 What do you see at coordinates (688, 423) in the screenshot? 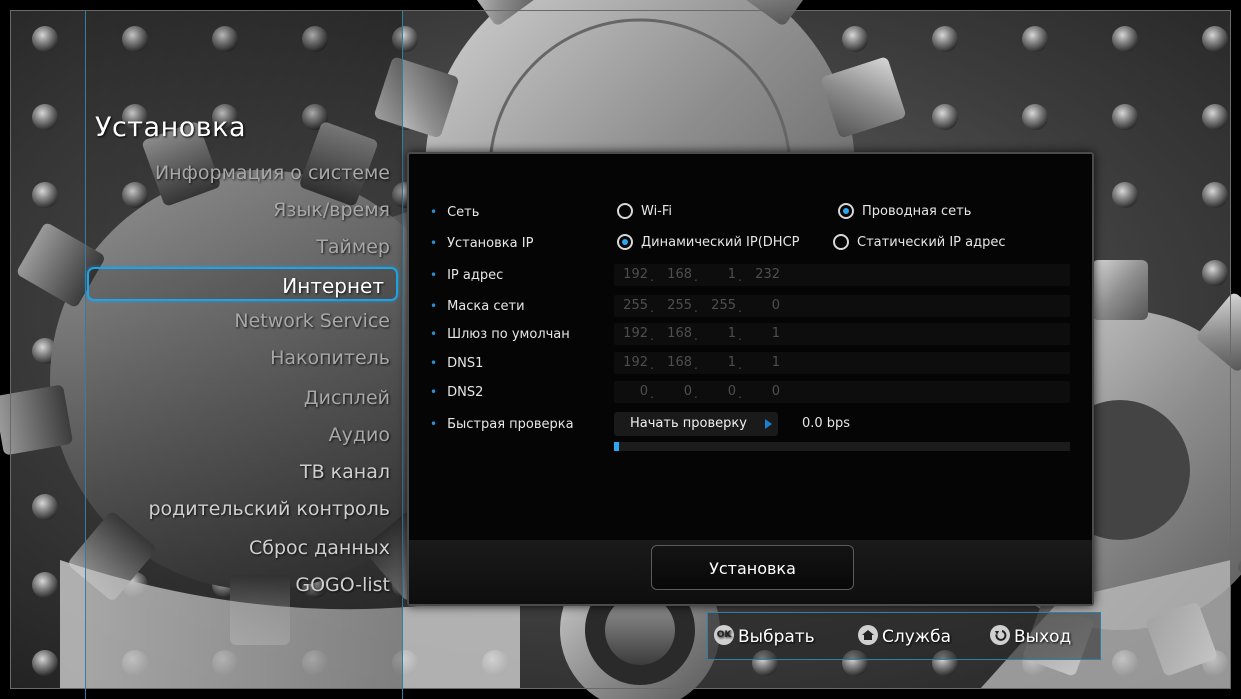
I see `start-test-label: Начать проверку` at bounding box center [688, 423].